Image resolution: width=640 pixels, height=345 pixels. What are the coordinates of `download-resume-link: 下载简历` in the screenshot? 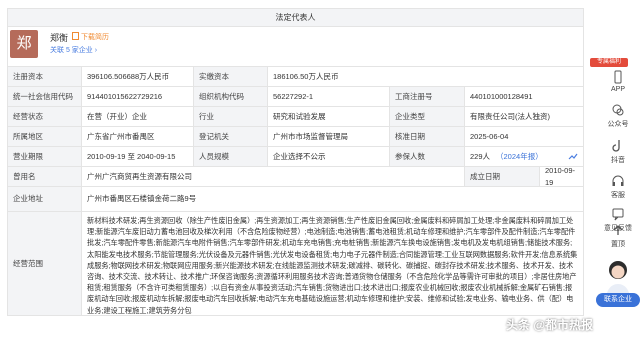 It's located at (90, 37).